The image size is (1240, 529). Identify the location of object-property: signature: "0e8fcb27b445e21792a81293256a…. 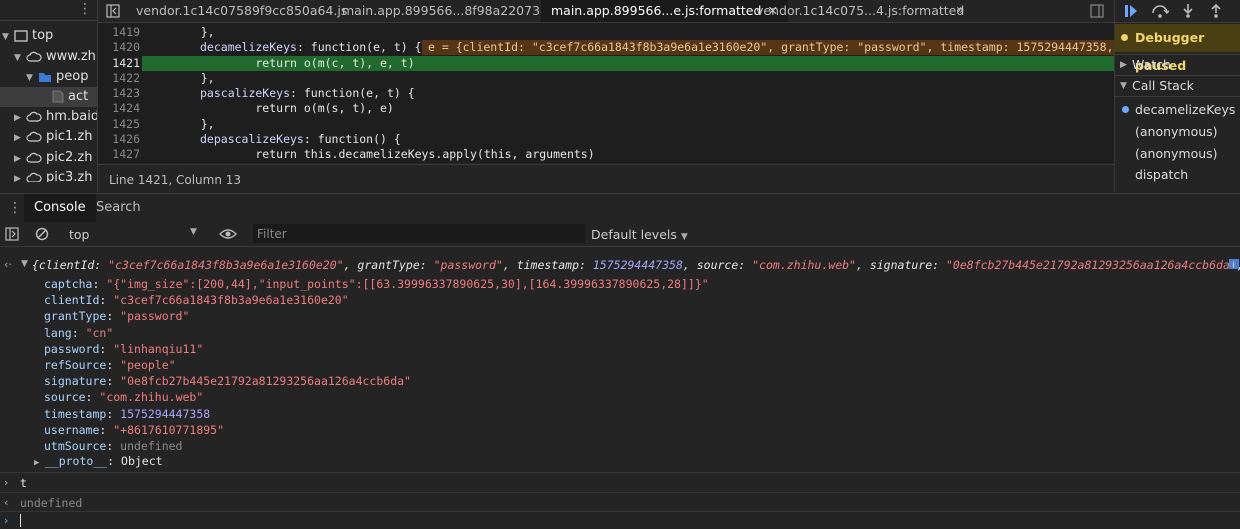
(227, 381).